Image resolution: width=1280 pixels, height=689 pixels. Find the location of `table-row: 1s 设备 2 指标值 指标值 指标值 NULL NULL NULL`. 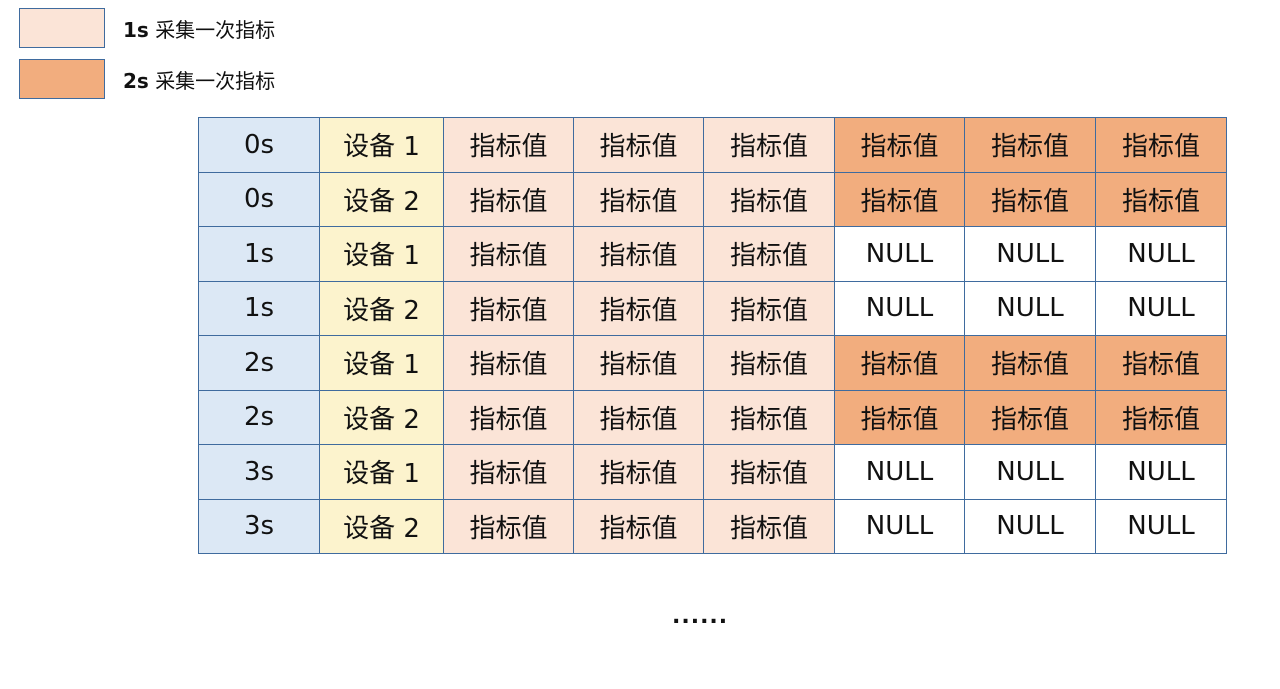

table-row: 1s 设备 2 指标值 指标值 指标值 NULL NULL NULL is located at coordinates (712, 308).